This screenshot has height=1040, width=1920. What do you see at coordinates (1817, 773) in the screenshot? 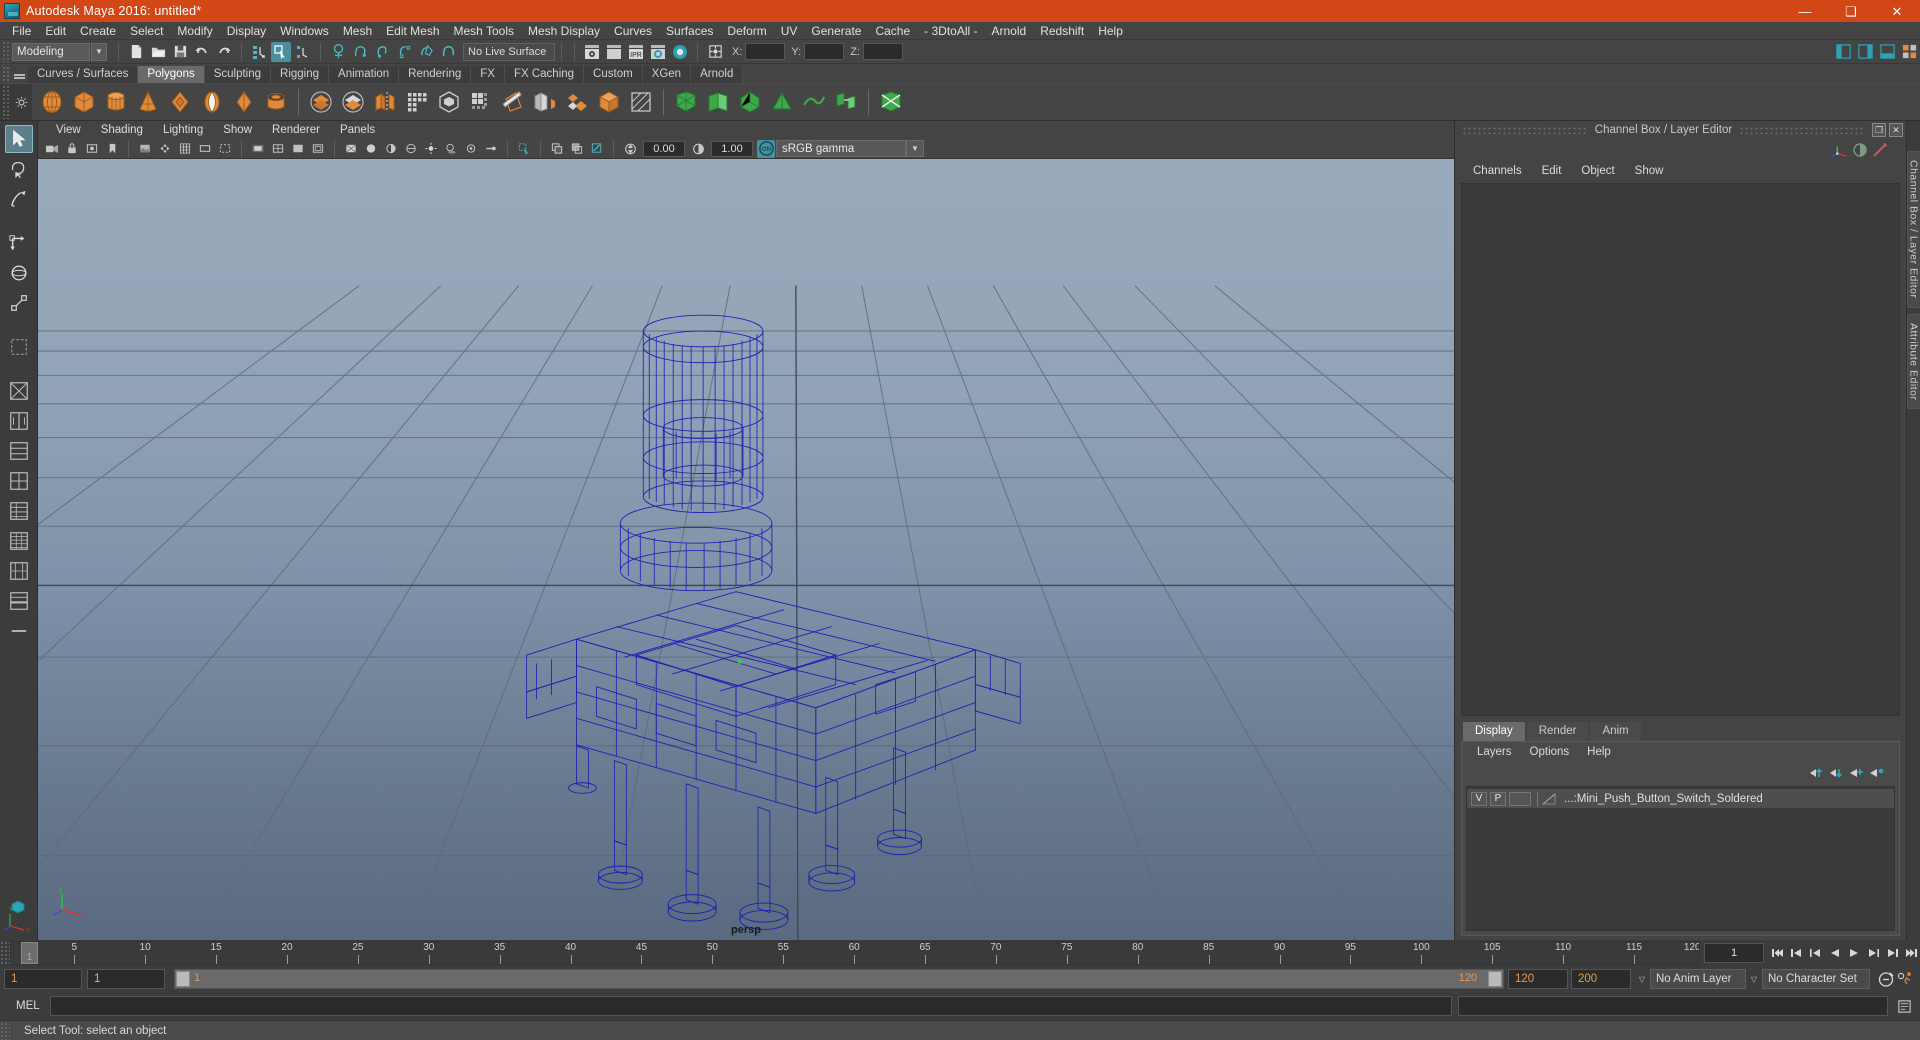
I see `move-layer-up-icon` at bounding box center [1817, 773].